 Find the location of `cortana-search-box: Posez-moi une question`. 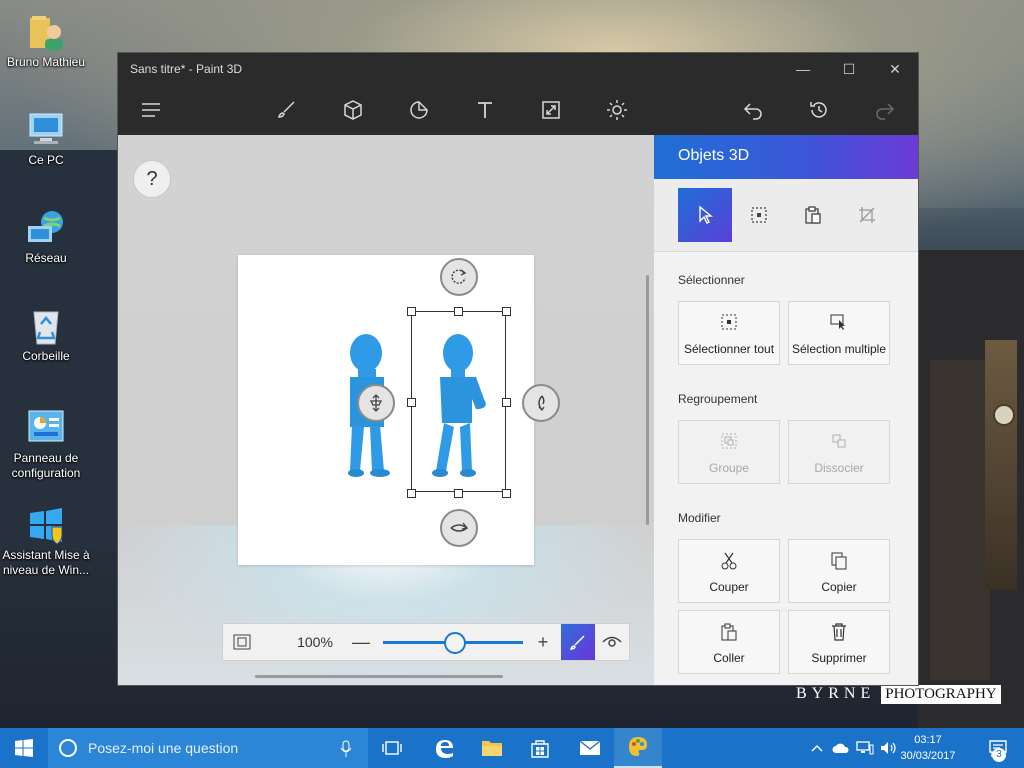

cortana-search-box: Posez-moi une question is located at coordinates (208, 748).